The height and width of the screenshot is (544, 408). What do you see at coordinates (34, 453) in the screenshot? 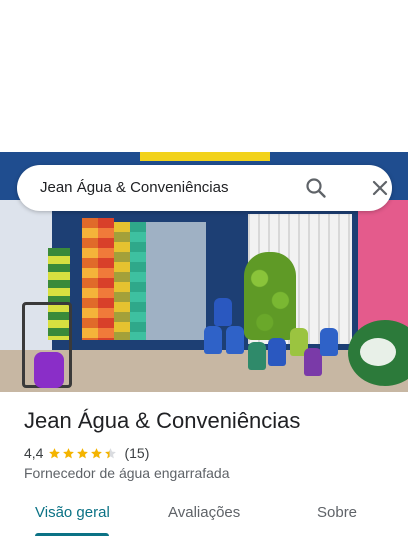
I see `rating-value: 4,4` at bounding box center [34, 453].